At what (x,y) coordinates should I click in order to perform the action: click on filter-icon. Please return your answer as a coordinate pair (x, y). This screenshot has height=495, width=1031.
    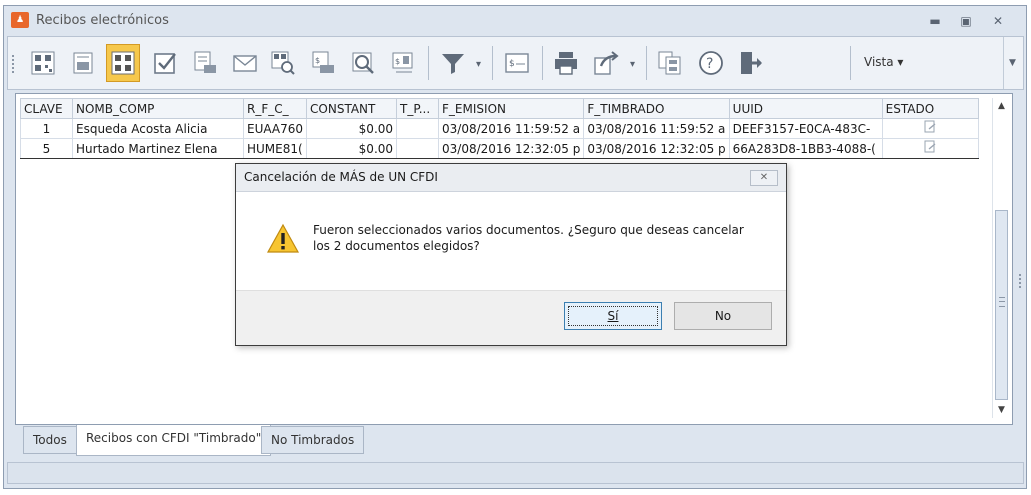
    Looking at the image, I should click on (453, 63).